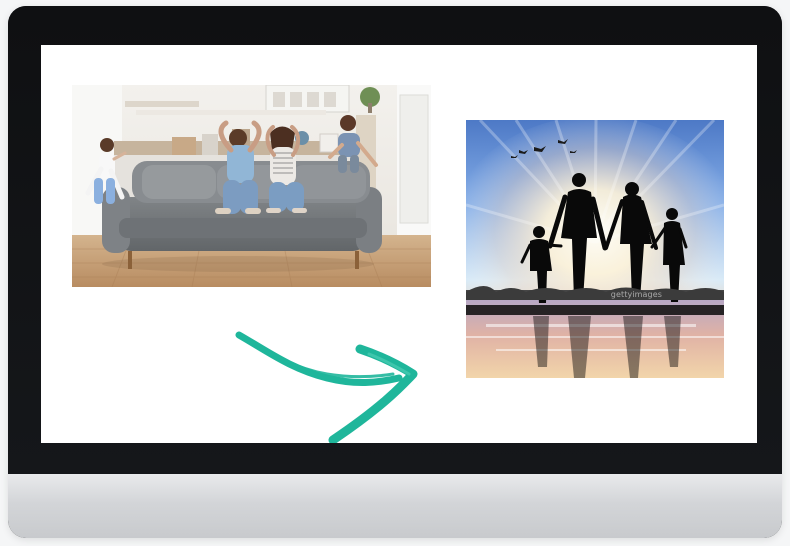 This screenshot has width=790, height=546. What do you see at coordinates (326, 387) in the screenshot?
I see `arrow-graphic` at bounding box center [326, 387].